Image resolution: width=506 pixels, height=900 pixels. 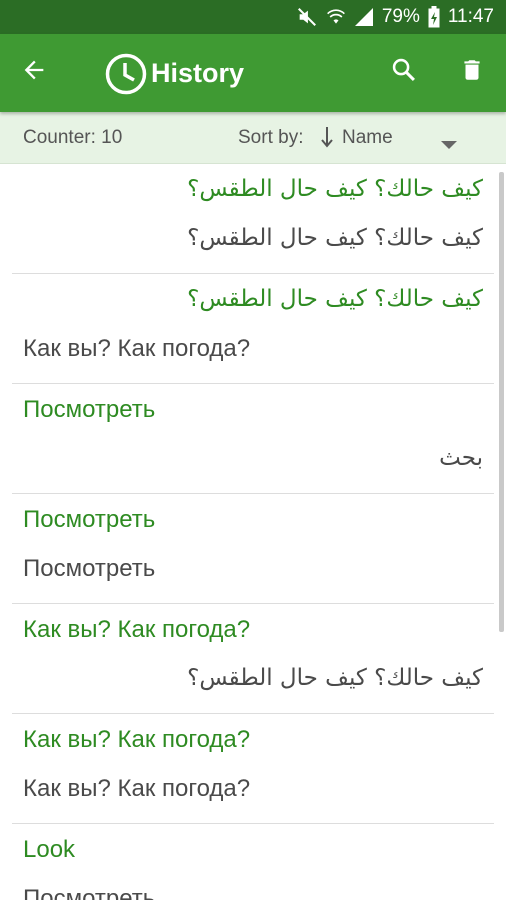 I want to click on back-arrow-icon, so click(x=34, y=72).